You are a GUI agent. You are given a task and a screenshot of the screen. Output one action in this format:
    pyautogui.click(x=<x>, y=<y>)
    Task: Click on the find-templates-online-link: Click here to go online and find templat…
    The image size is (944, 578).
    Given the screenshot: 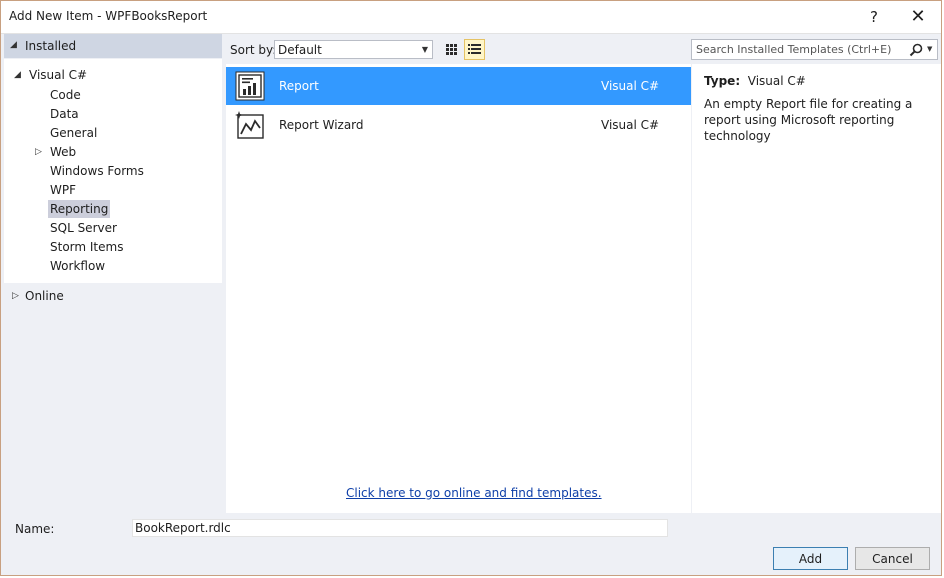 What is the action you would take?
    pyautogui.click(x=474, y=493)
    